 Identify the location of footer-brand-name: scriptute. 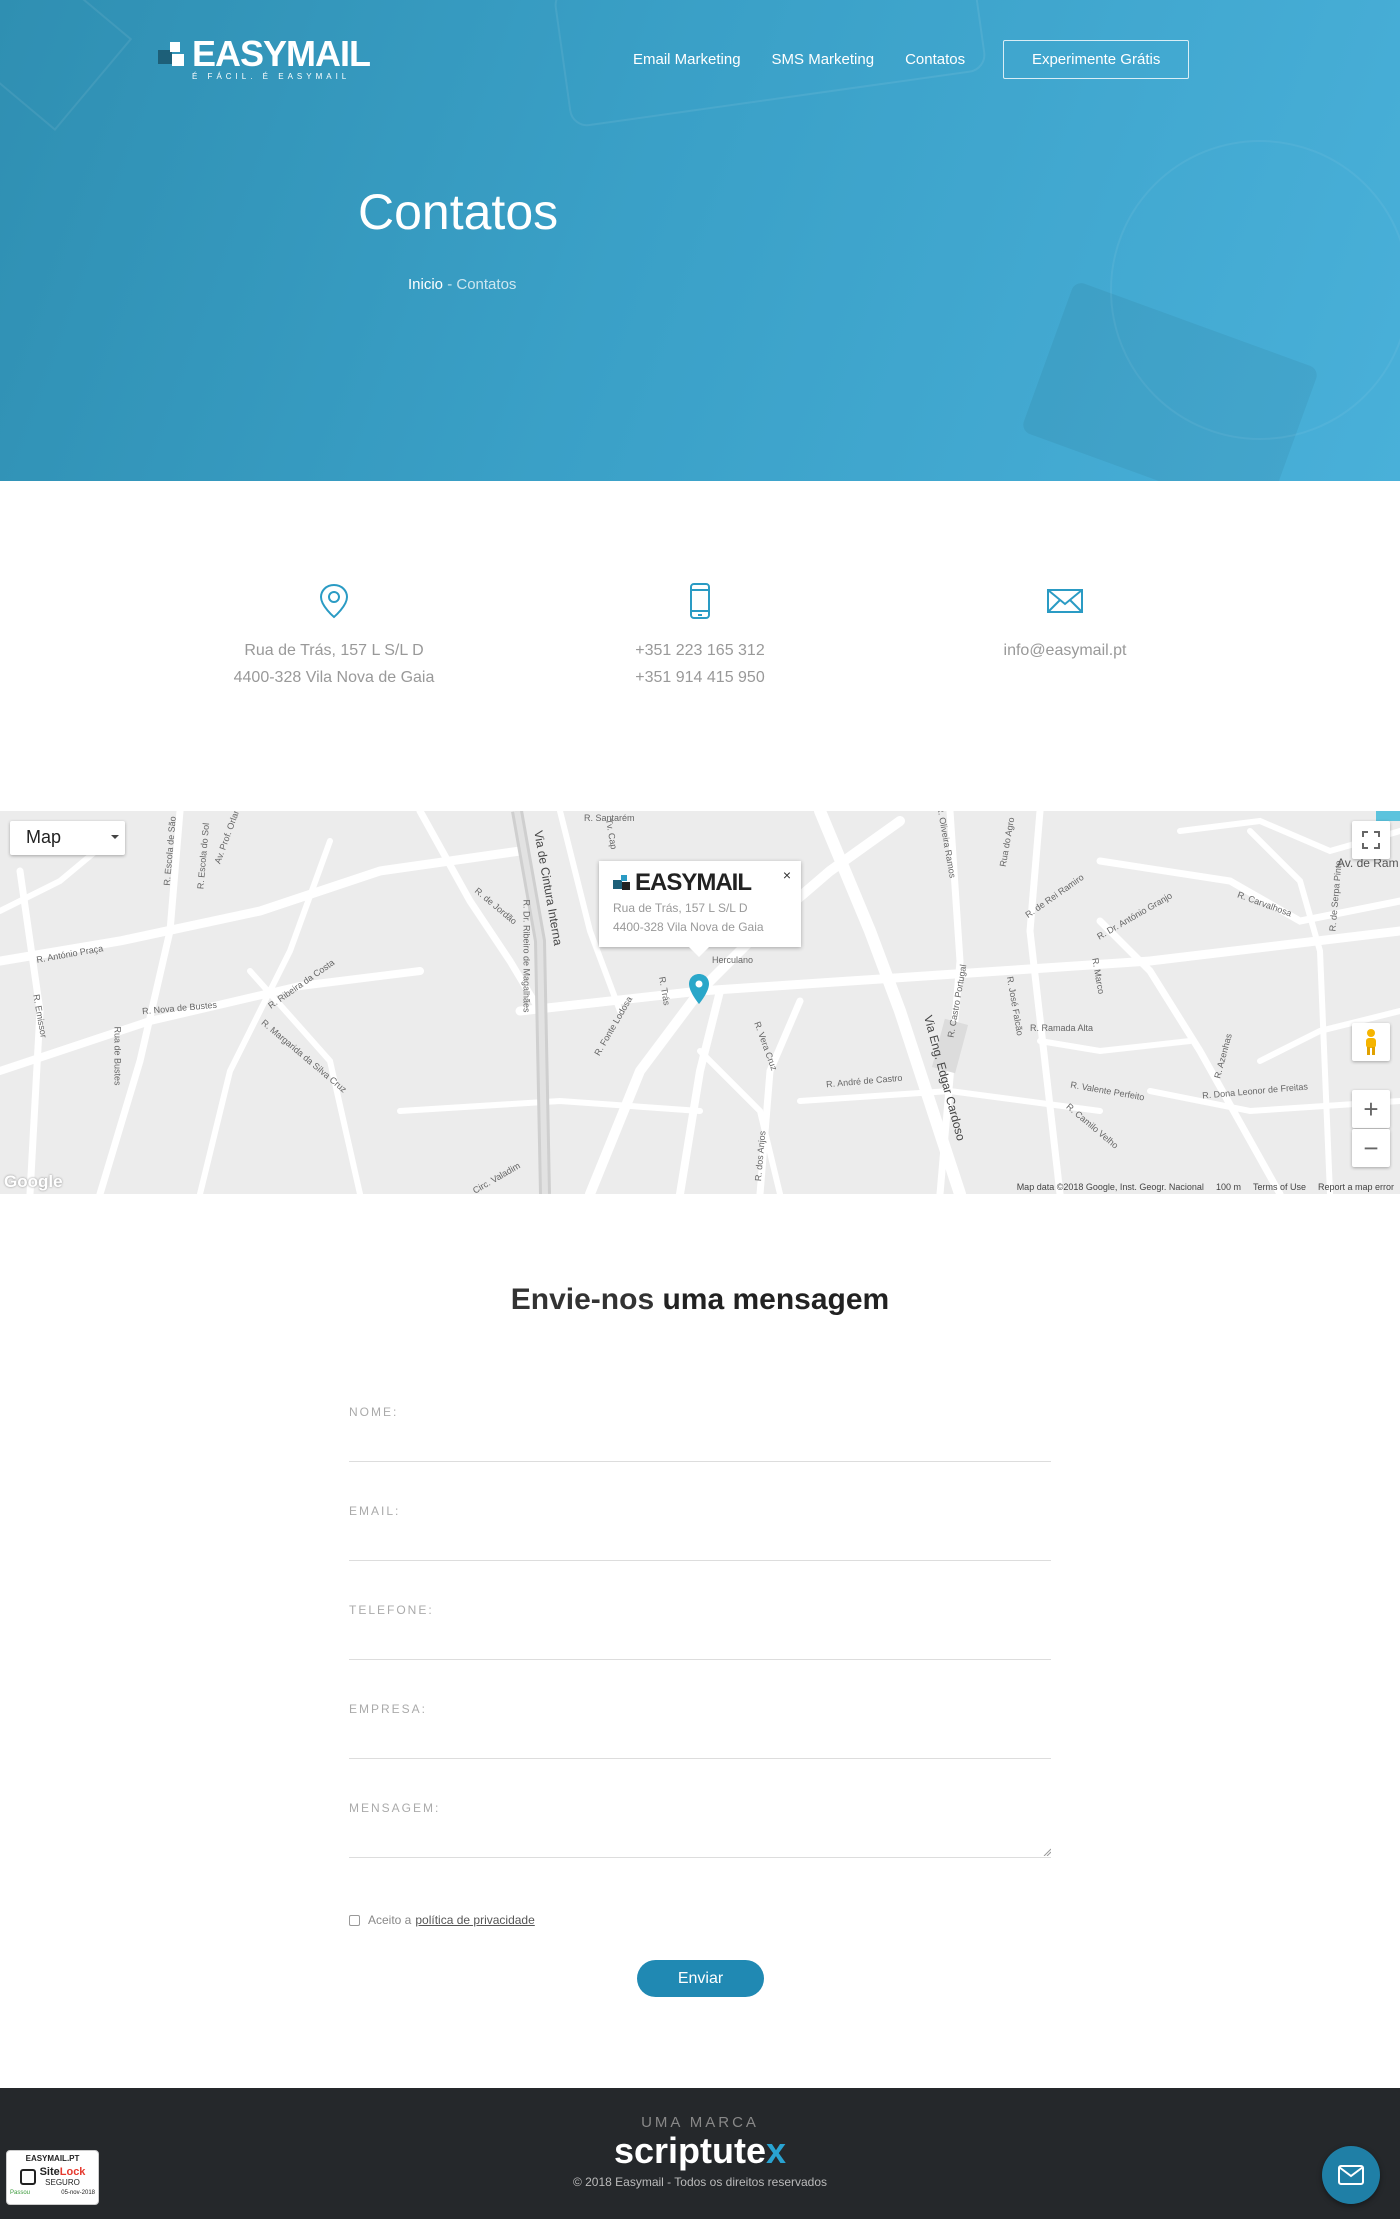
(689, 2150).